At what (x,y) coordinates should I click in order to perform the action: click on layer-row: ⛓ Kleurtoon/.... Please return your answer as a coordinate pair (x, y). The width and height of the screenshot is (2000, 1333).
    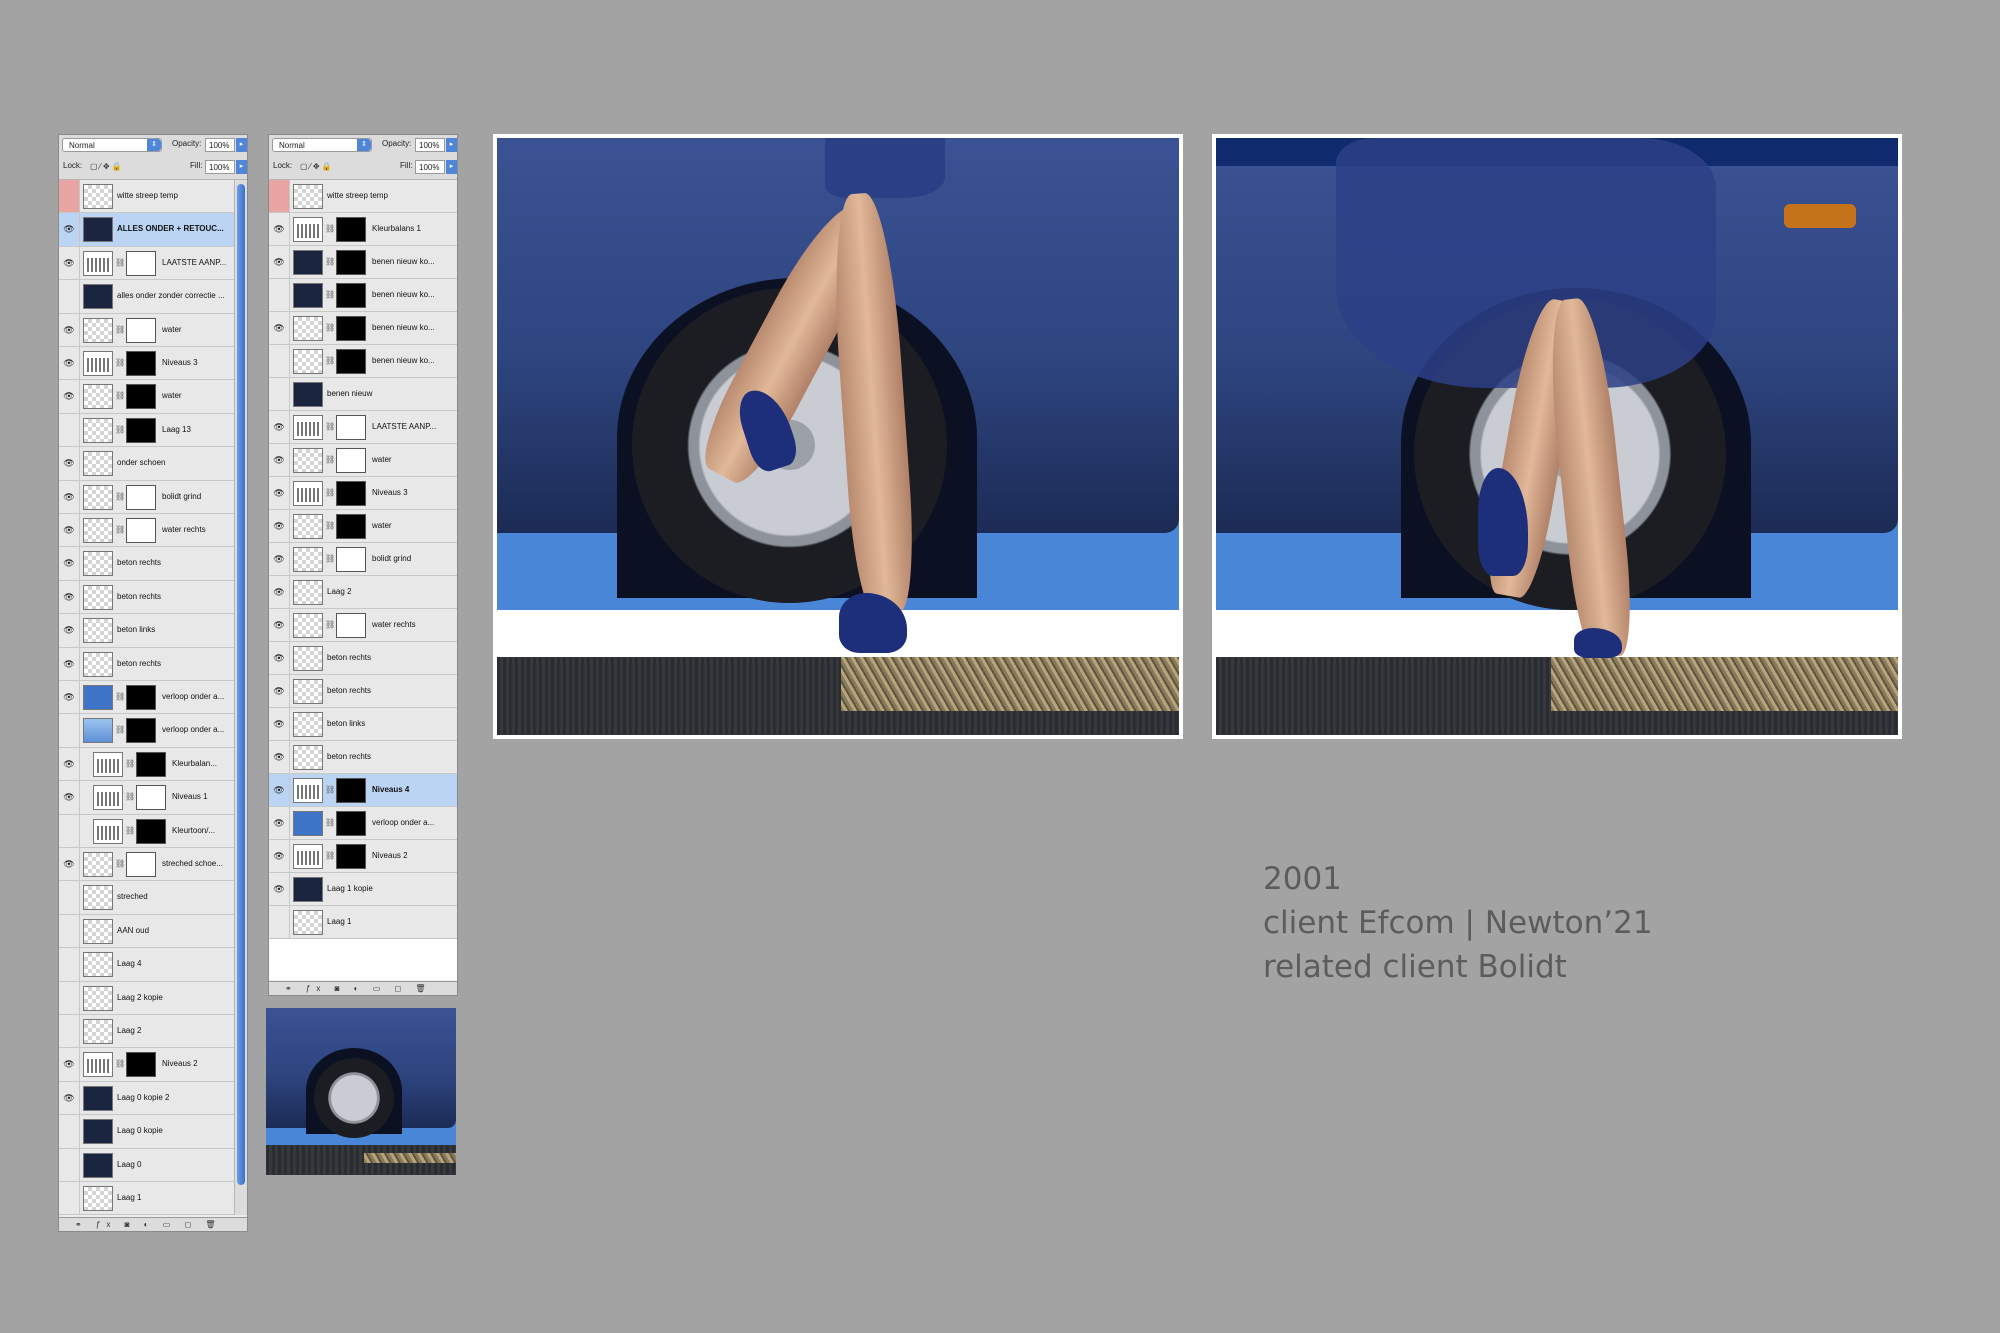
    Looking at the image, I should click on (147, 831).